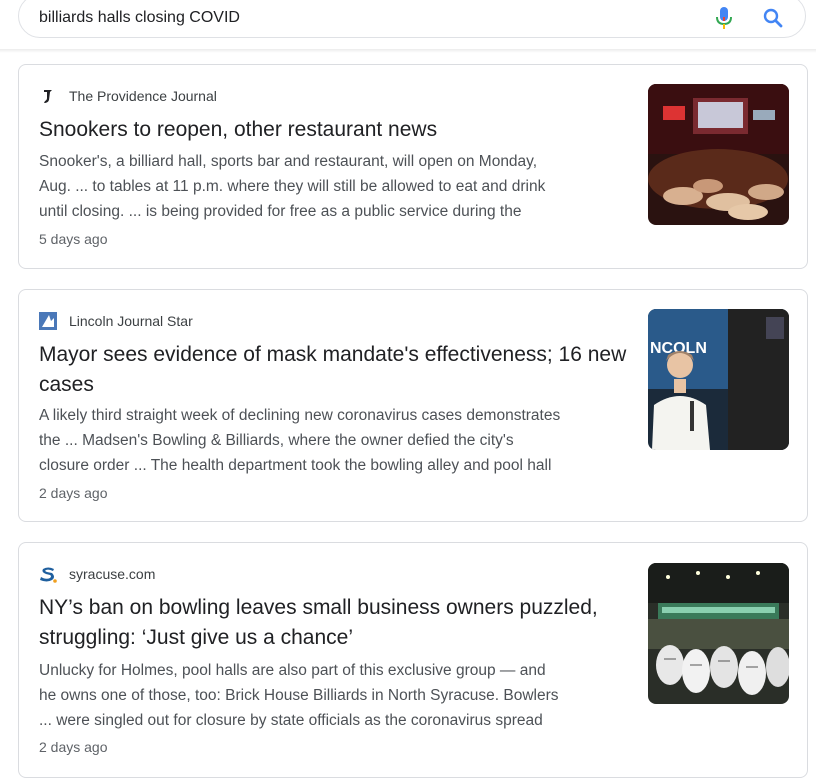 Image resolution: width=816 pixels, height=782 pixels. I want to click on source-name: syracuse.com, so click(112, 574).